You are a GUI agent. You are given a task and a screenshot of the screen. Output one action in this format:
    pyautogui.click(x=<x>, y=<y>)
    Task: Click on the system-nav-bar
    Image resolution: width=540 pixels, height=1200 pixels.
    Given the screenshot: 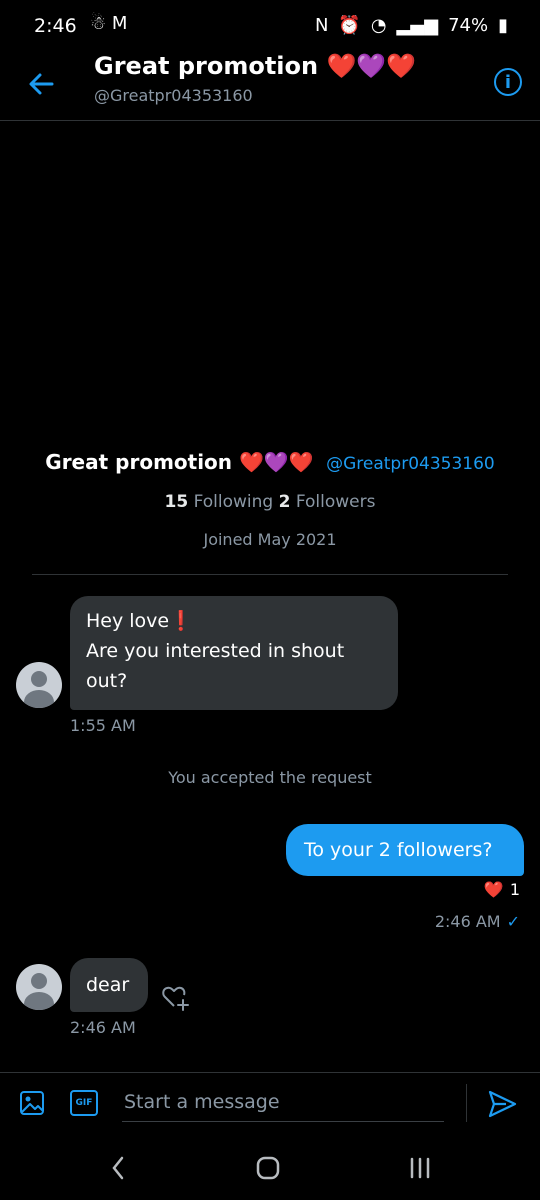 What is the action you would take?
    pyautogui.click(x=271, y=1168)
    